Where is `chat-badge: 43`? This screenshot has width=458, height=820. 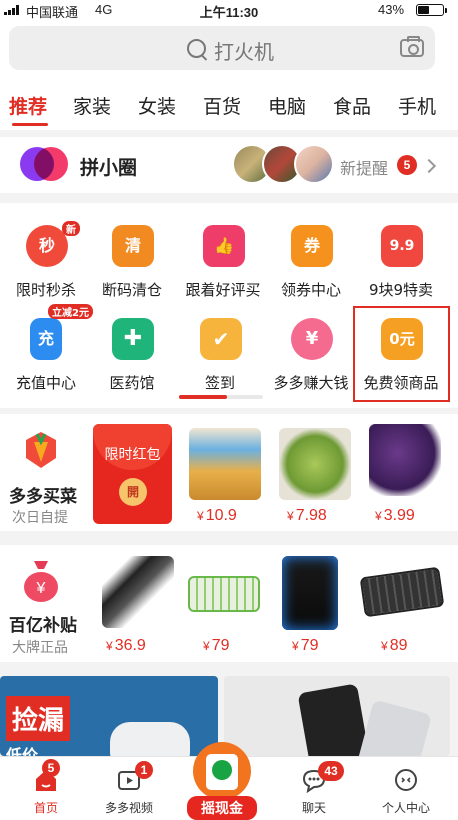
chat-badge: 43 is located at coordinates (331, 771).